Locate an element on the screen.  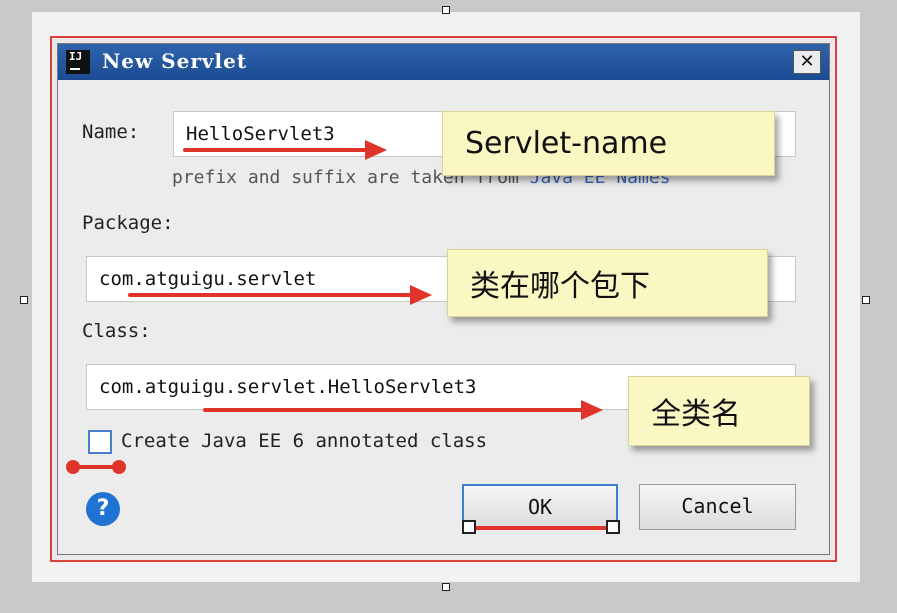
resize-handle-left is located at coordinates (24, 300).